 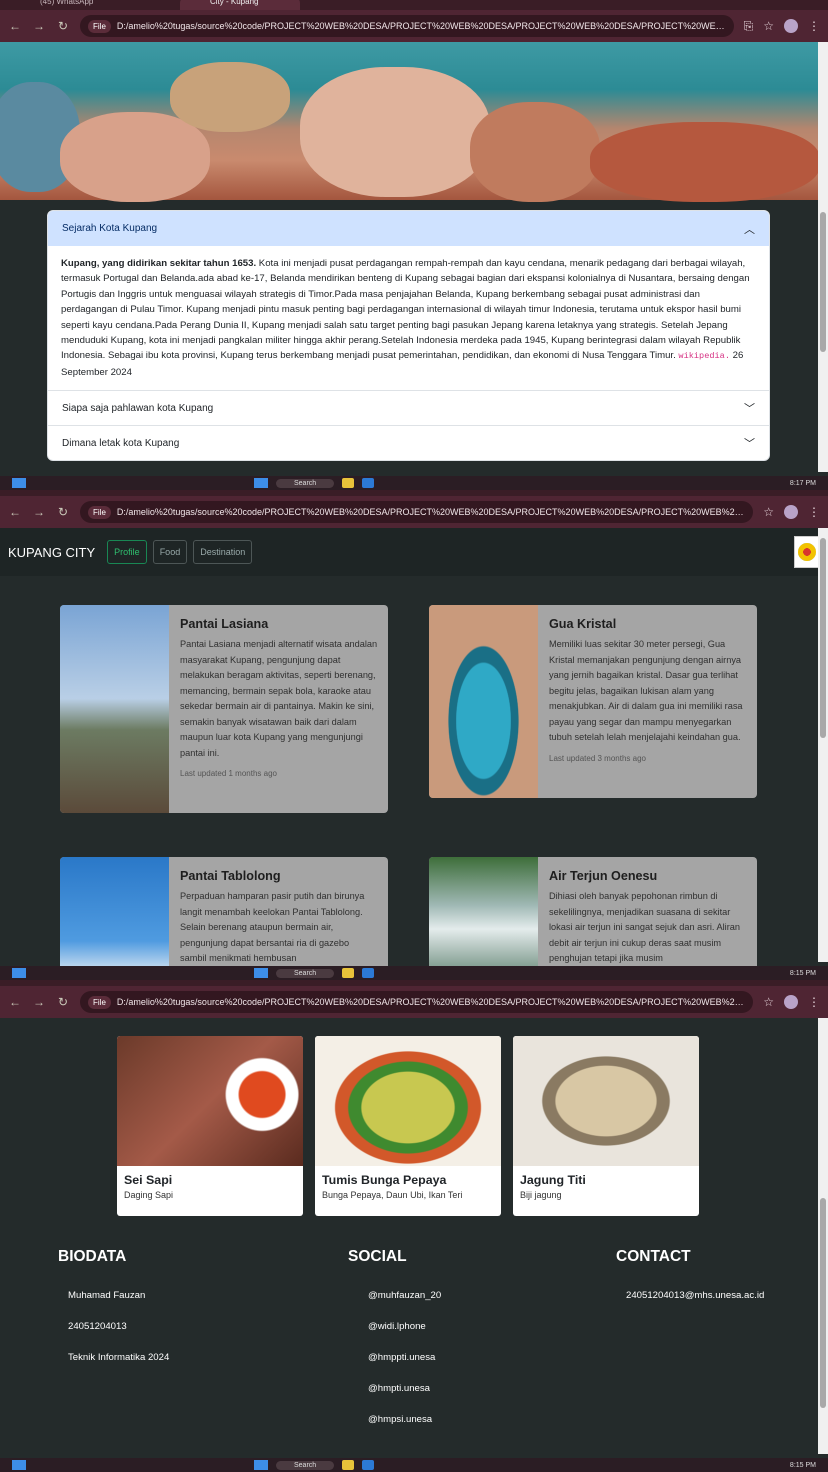 What do you see at coordinates (397, 1326) in the screenshot?
I see `social-link: @widi.lphone` at bounding box center [397, 1326].